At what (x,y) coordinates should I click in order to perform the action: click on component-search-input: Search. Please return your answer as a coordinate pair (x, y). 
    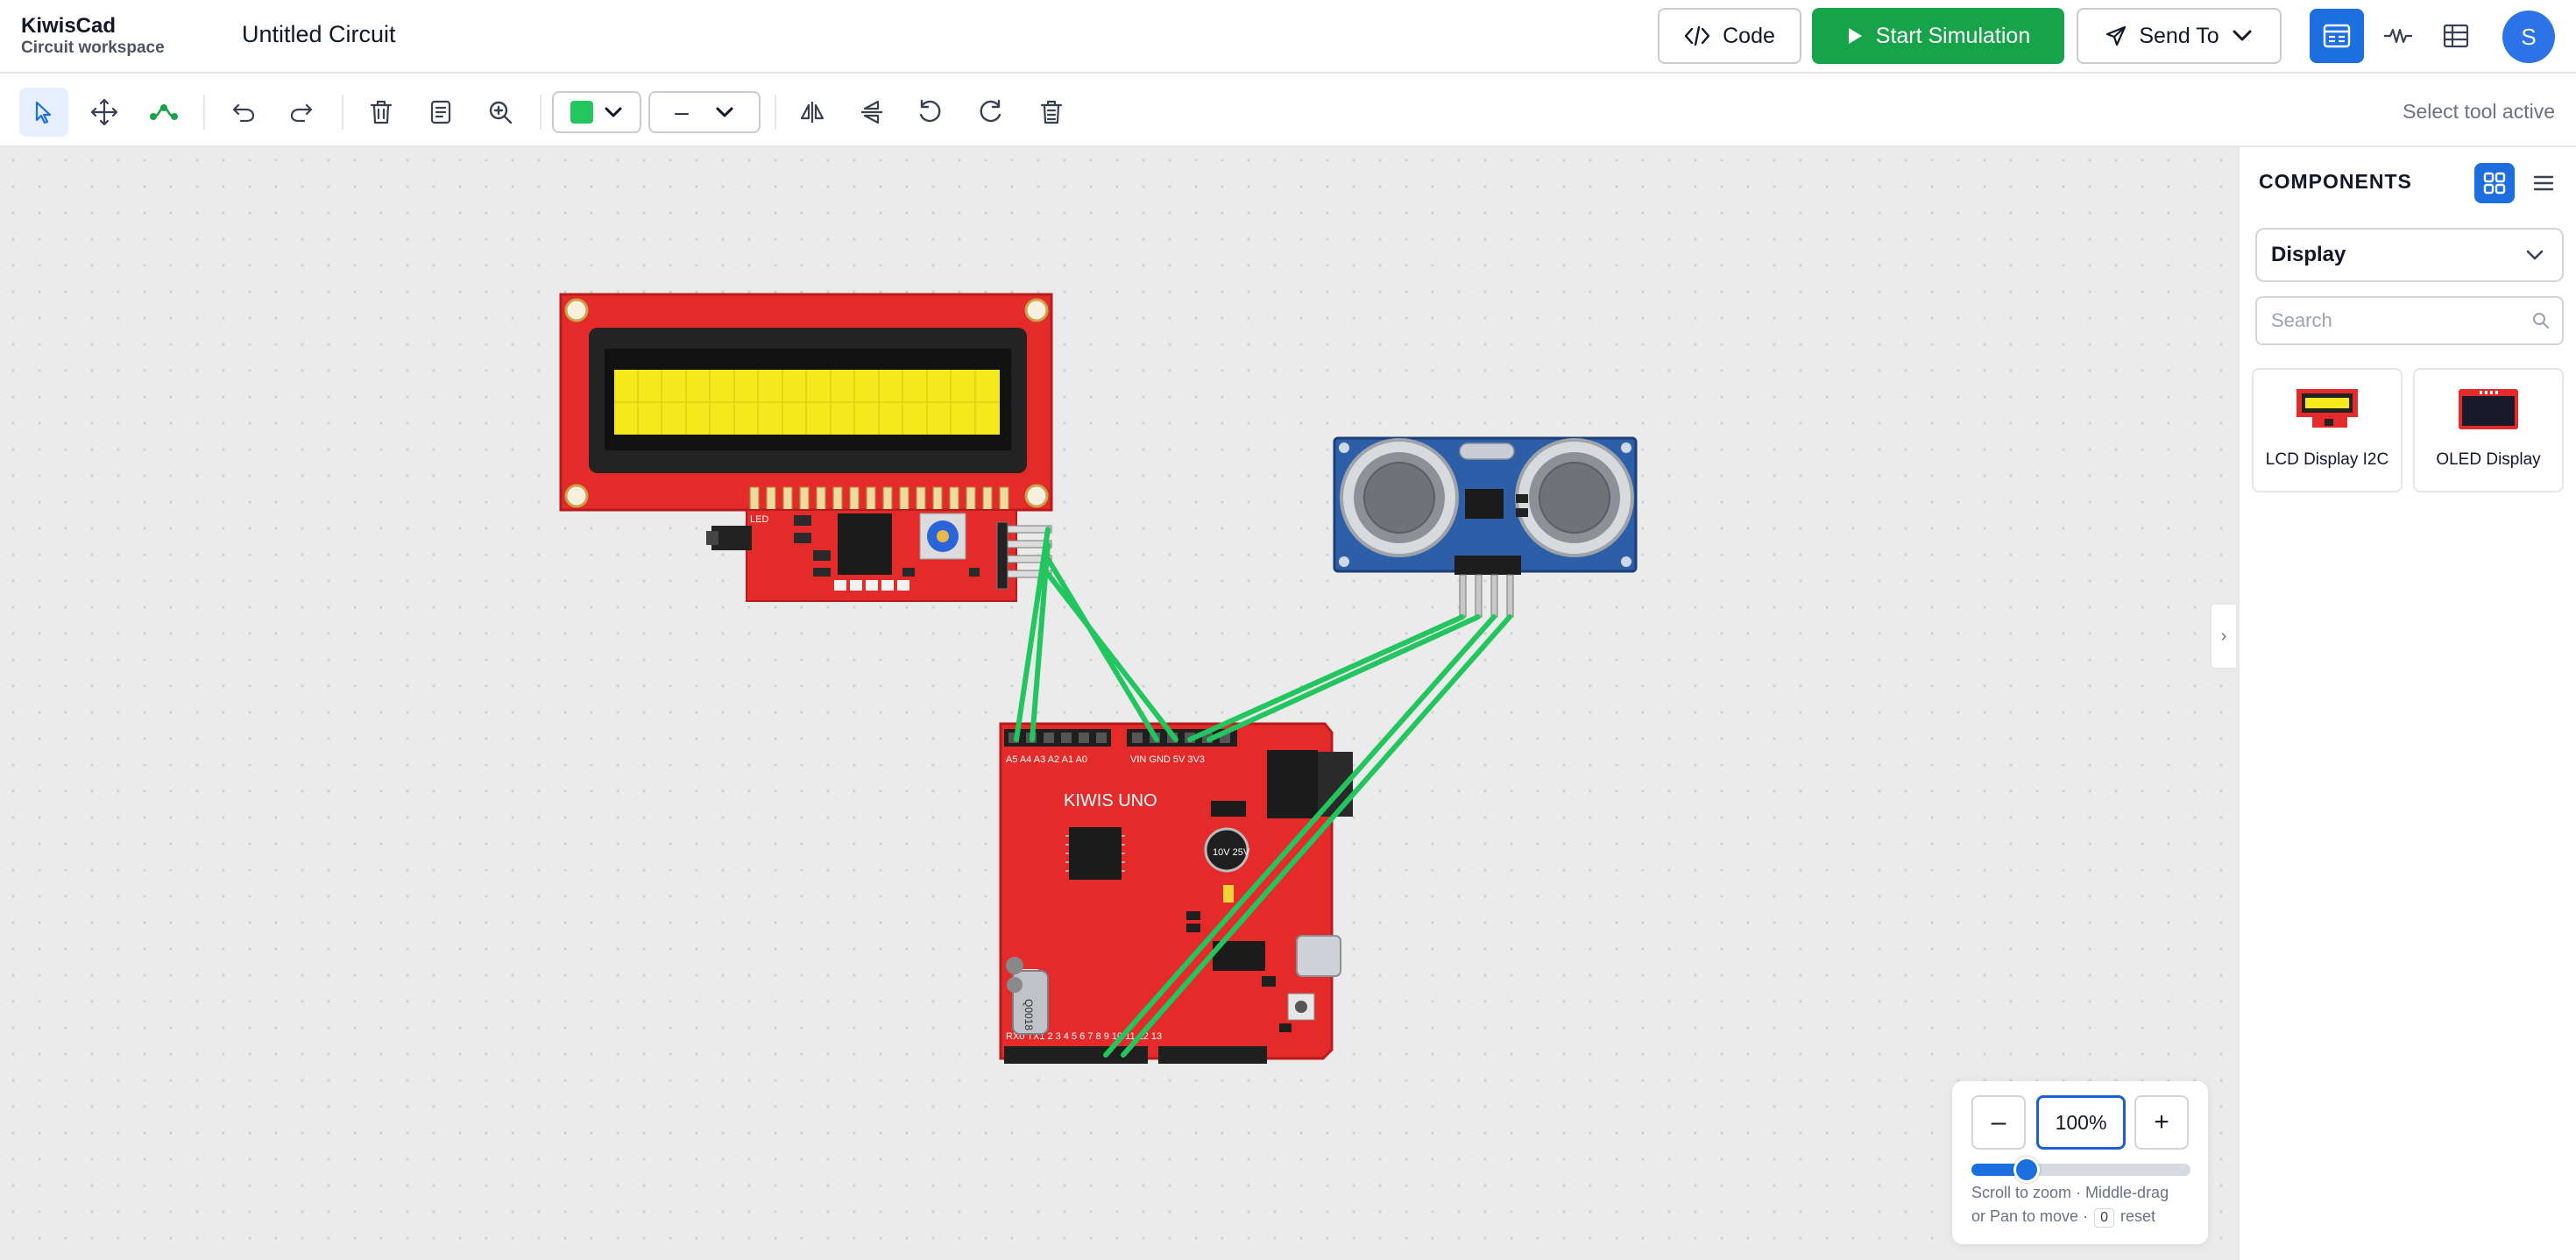
    Looking at the image, I should click on (2409, 320).